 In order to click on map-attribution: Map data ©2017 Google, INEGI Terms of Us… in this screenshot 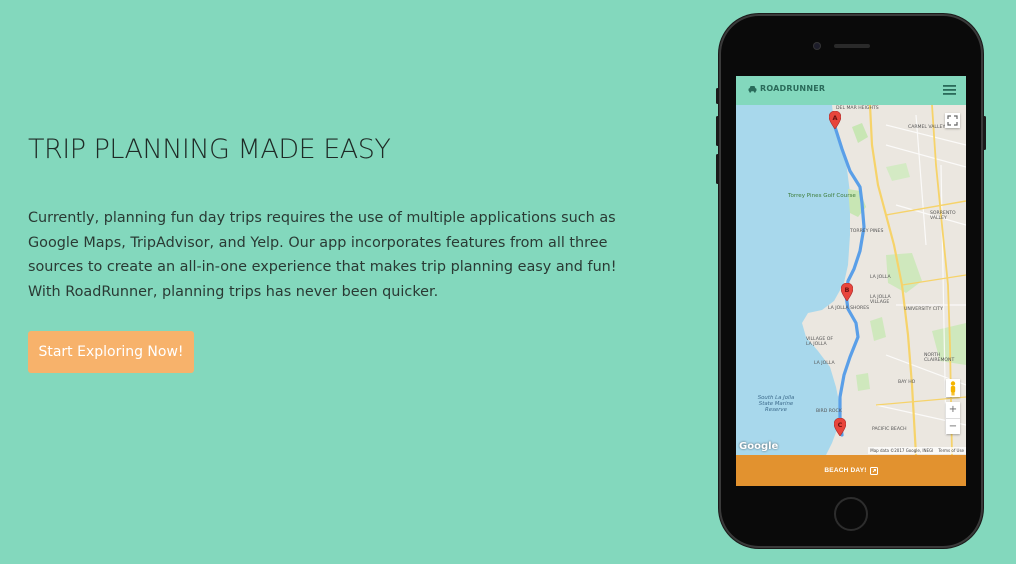, I will do `click(917, 450)`.